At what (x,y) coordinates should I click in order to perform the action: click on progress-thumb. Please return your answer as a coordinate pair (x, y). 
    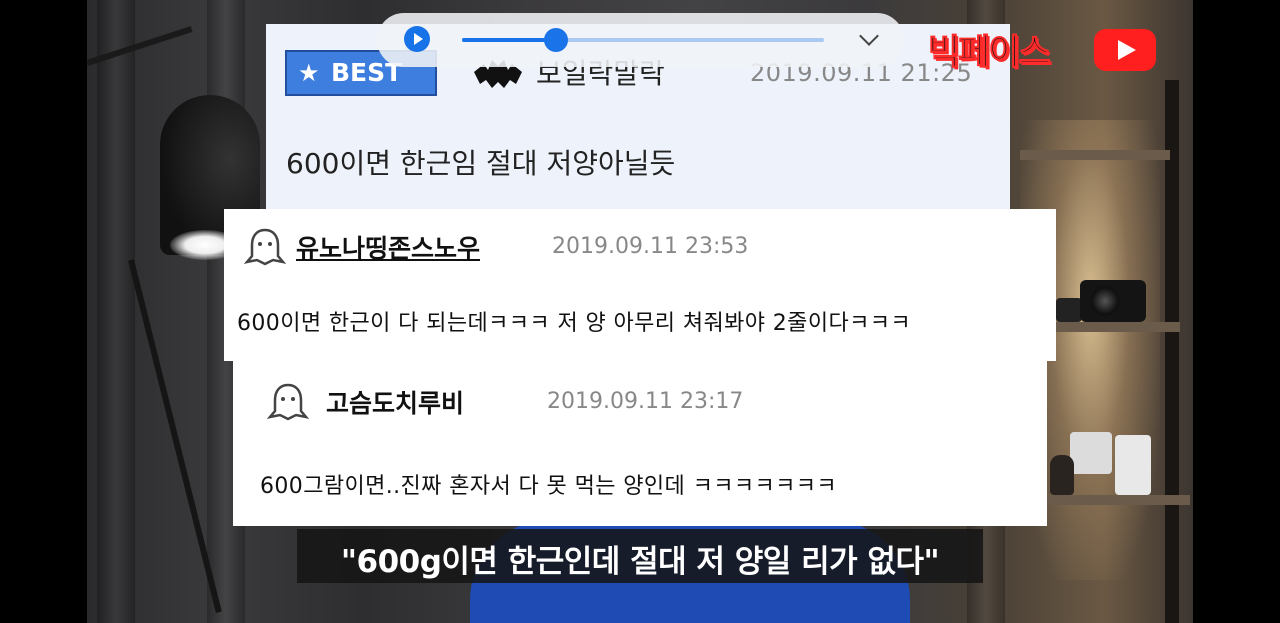
    Looking at the image, I should click on (556, 40).